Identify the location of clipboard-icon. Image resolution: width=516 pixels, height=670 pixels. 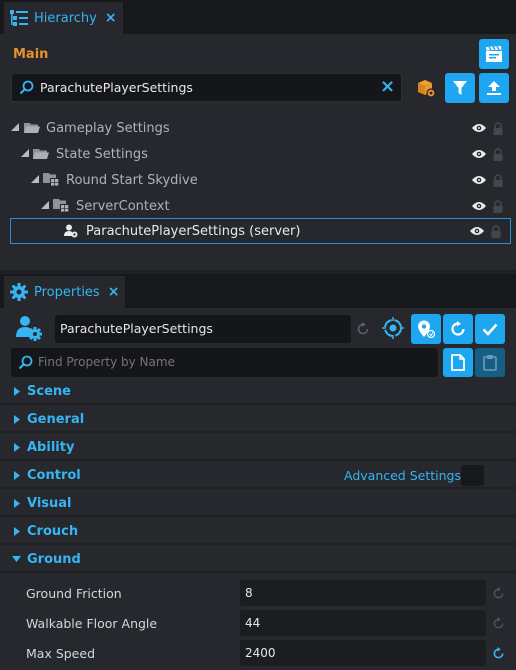
(490, 362).